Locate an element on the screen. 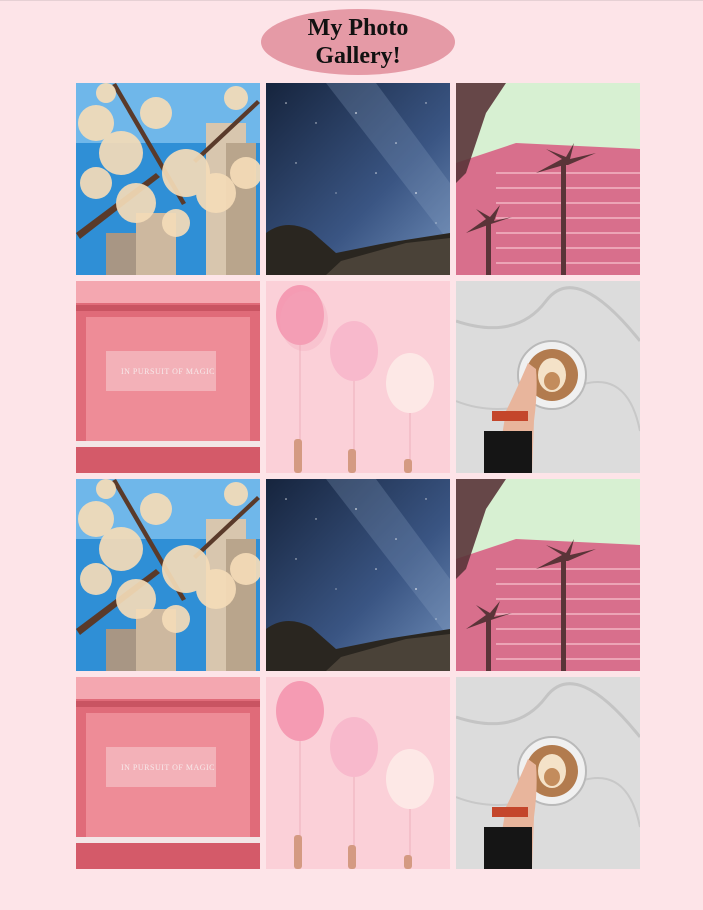 The height and width of the screenshot is (910, 703). page-title: My Photo Gallery! is located at coordinates (358, 42).